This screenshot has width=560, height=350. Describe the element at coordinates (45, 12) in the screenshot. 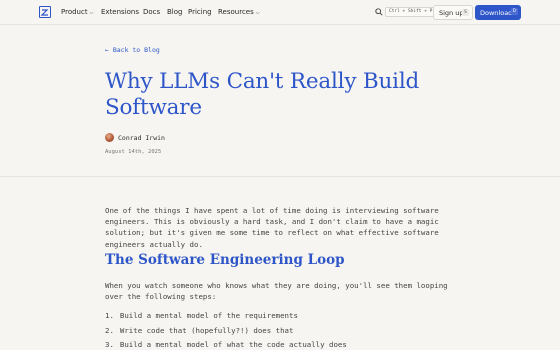

I see `logo-icon` at that location.